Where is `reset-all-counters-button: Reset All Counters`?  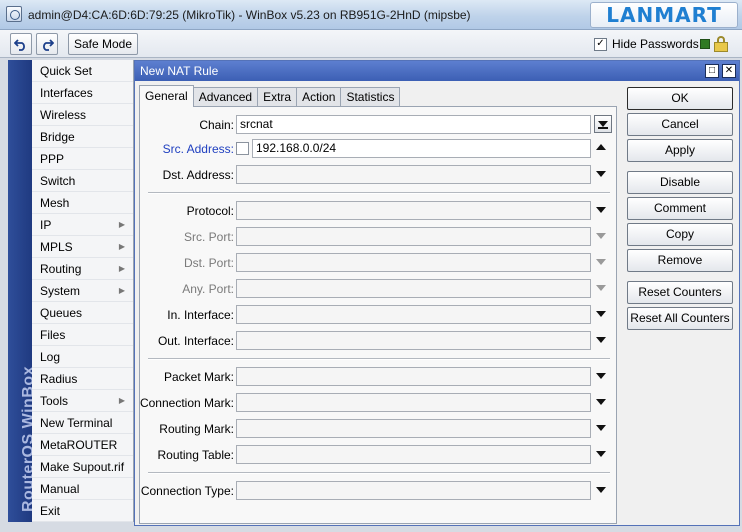
reset-all-counters-button: Reset All Counters is located at coordinates (680, 318).